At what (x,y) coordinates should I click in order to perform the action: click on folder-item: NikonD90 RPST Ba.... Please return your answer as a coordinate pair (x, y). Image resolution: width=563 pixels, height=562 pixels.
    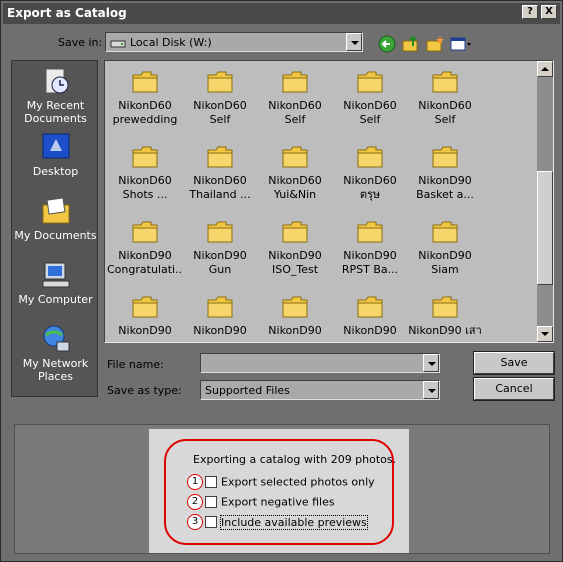
    Looking at the image, I should click on (370, 248).